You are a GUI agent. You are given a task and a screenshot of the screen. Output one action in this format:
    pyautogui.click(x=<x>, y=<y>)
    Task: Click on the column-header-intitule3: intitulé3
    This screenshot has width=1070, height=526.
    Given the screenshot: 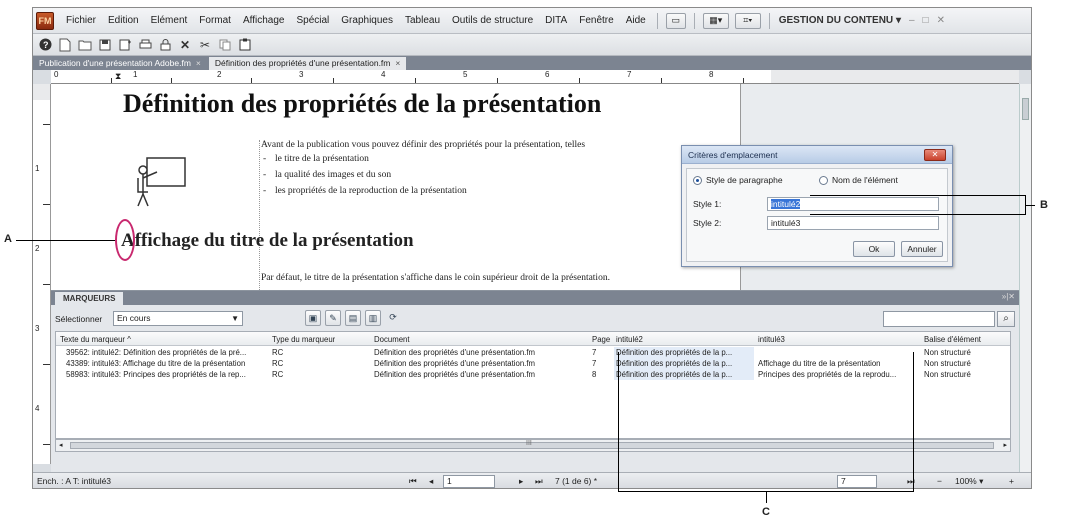 What is the action you would take?
    pyautogui.click(x=771, y=339)
    